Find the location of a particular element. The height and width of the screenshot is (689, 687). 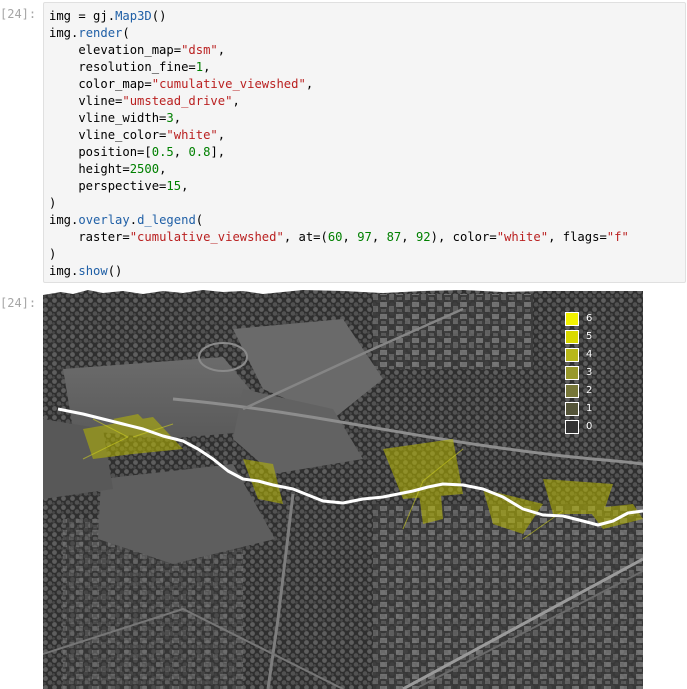

code-token: render is located at coordinates (100, 33).